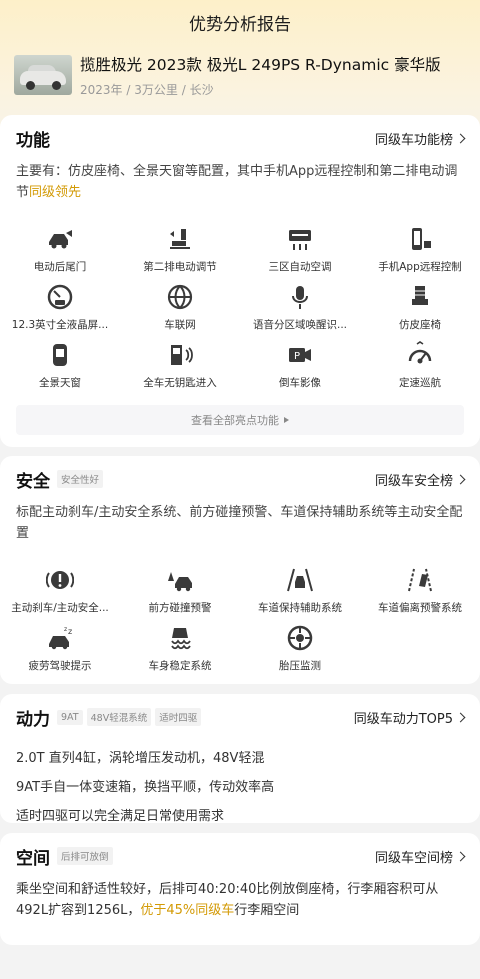  Describe the element at coordinates (420, 312) in the screenshot. I see `function-feature-item: 仿皮座椅` at that location.